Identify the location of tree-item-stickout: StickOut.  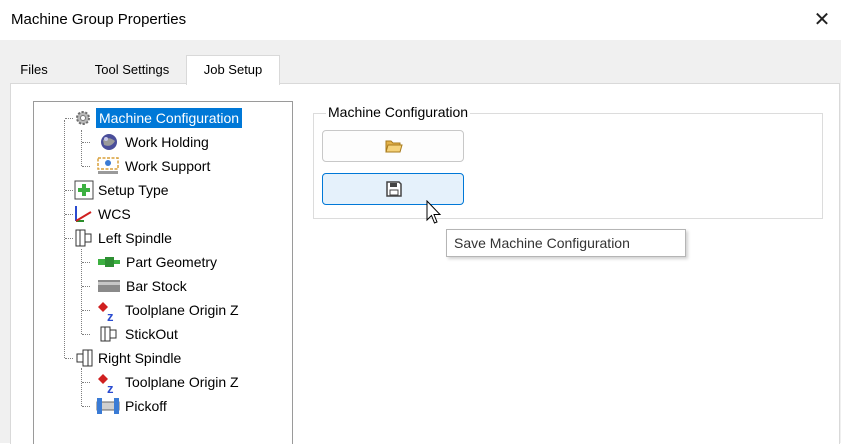
(151, 334).